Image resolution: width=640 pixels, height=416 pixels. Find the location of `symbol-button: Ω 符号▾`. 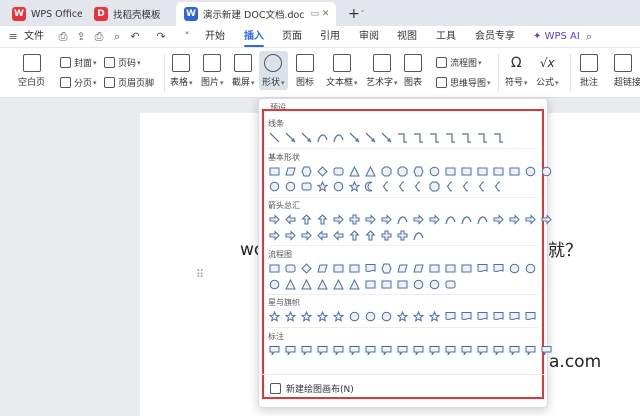

symbol-button: Ω 符号▾ is located at coordinates (516, 71).